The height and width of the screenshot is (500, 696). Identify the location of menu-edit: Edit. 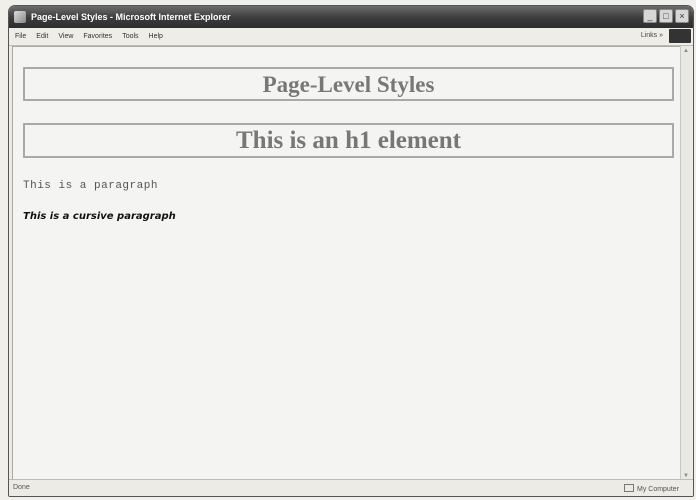
(42, 36).